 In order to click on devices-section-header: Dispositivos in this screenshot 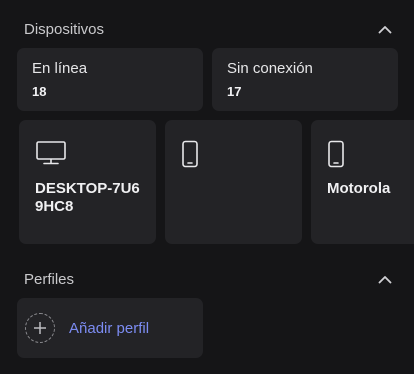, I will do `click(210, 29)`.